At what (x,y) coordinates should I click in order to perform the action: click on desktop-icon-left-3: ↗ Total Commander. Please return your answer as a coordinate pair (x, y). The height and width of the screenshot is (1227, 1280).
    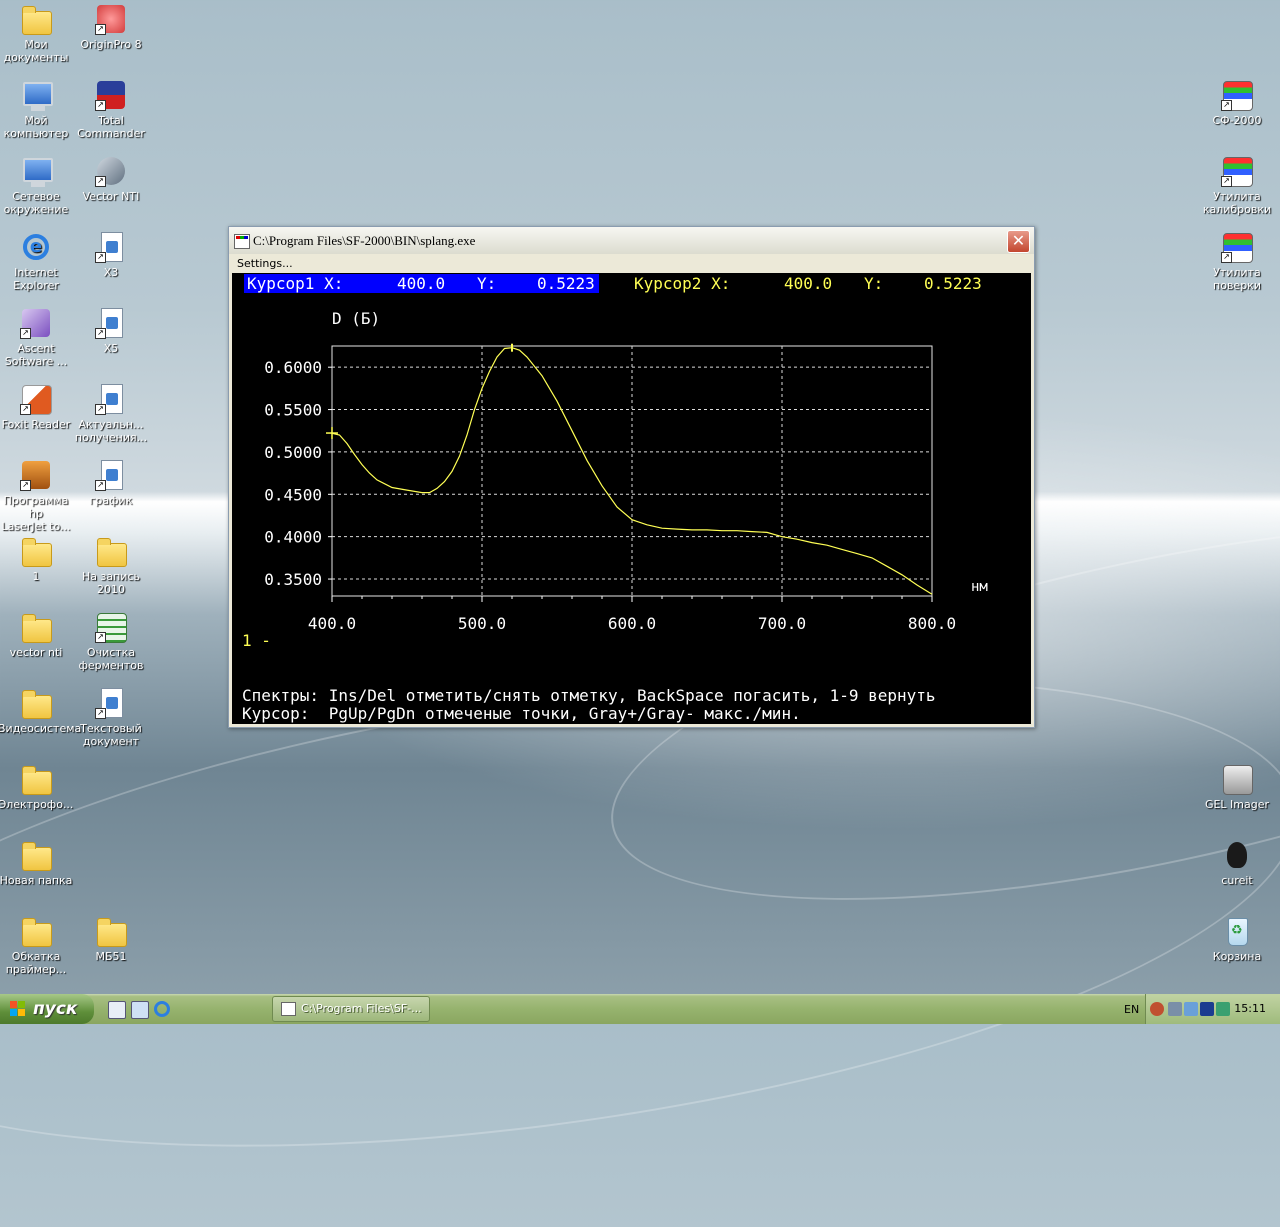
    Looking at the image, I should click on (111, 109).